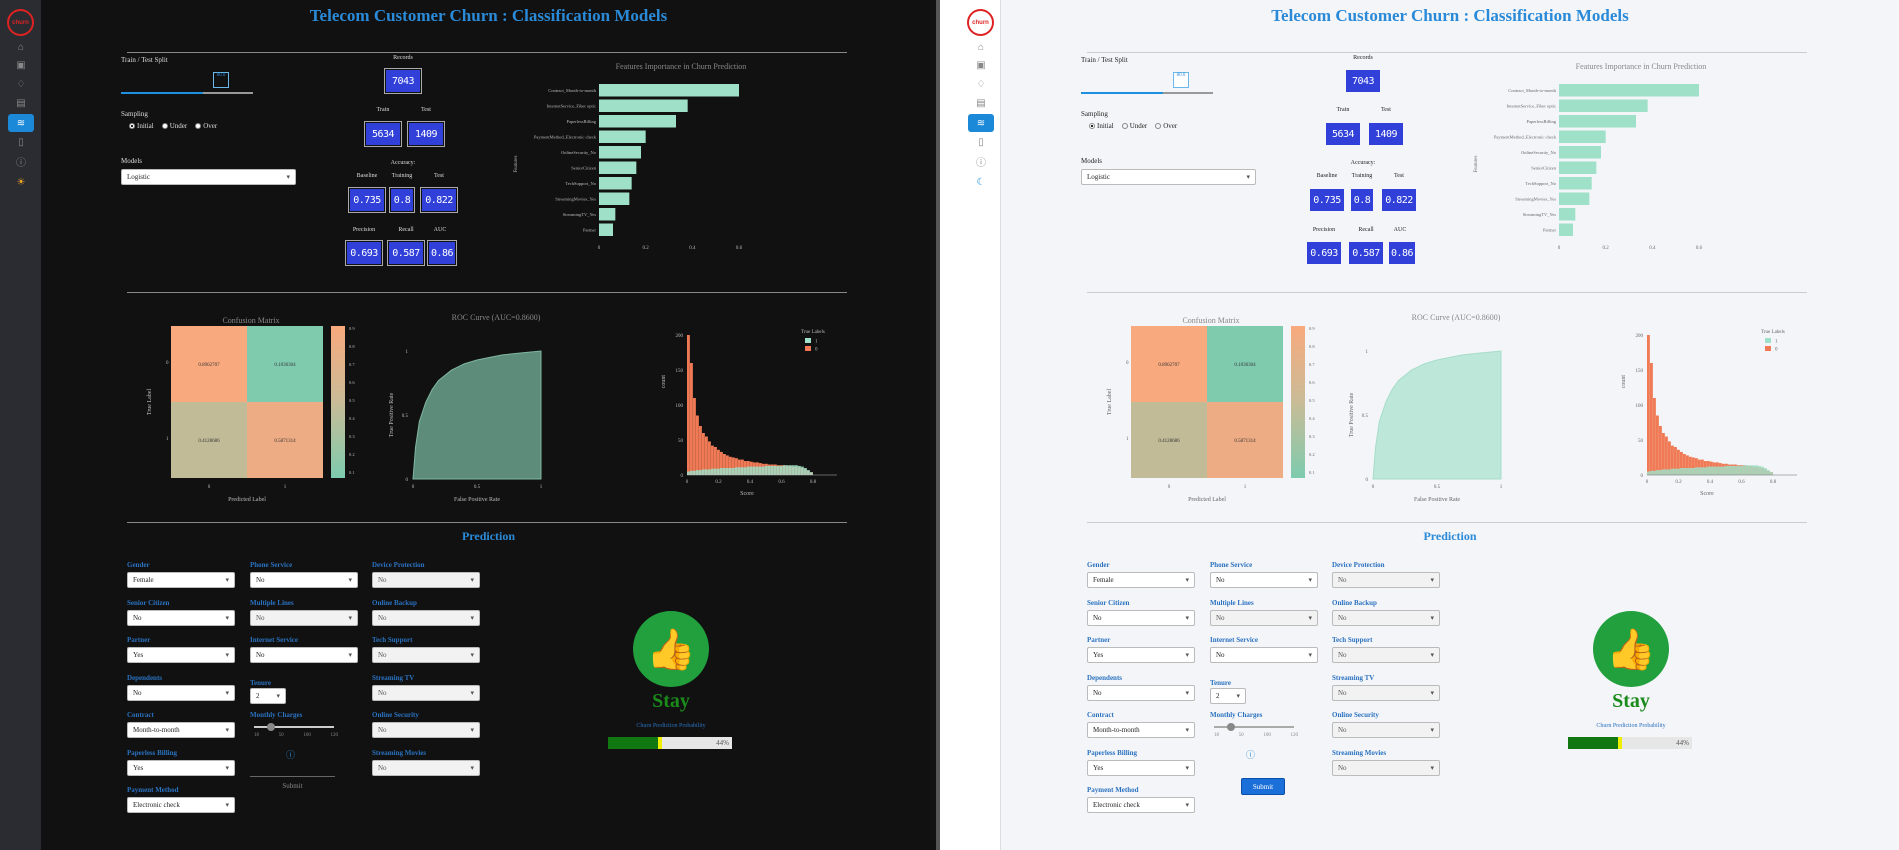  Describe the element at coordinates (1540, 183) in the screenshot. I see `feature-tick-label: TechSupport_No` at that location.